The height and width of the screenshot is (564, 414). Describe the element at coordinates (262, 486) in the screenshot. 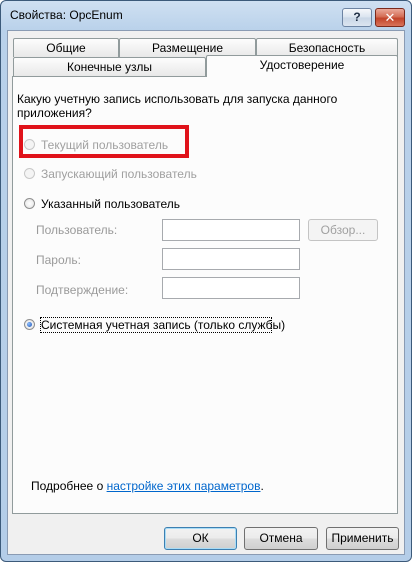

I see `more-info-suffix: .` at that location.